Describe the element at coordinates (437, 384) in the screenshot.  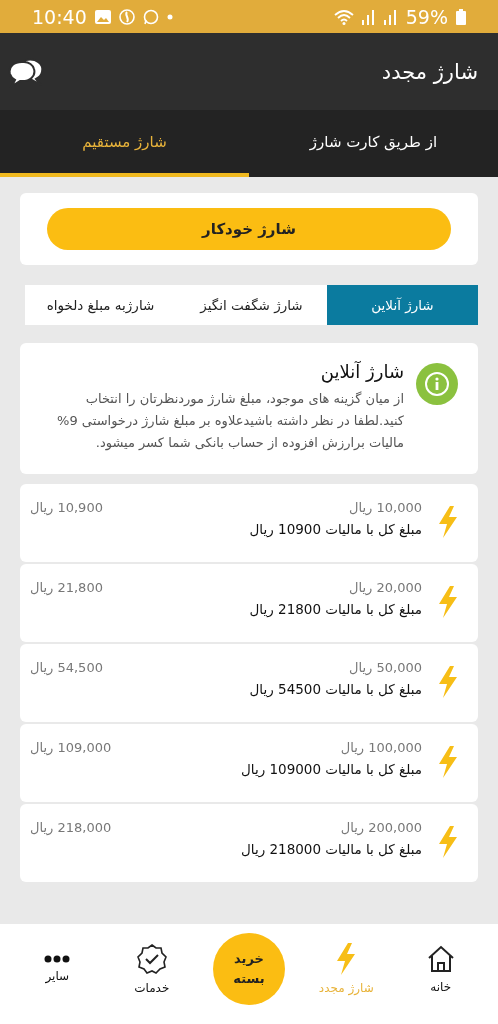
I see `info-icon` at that location.